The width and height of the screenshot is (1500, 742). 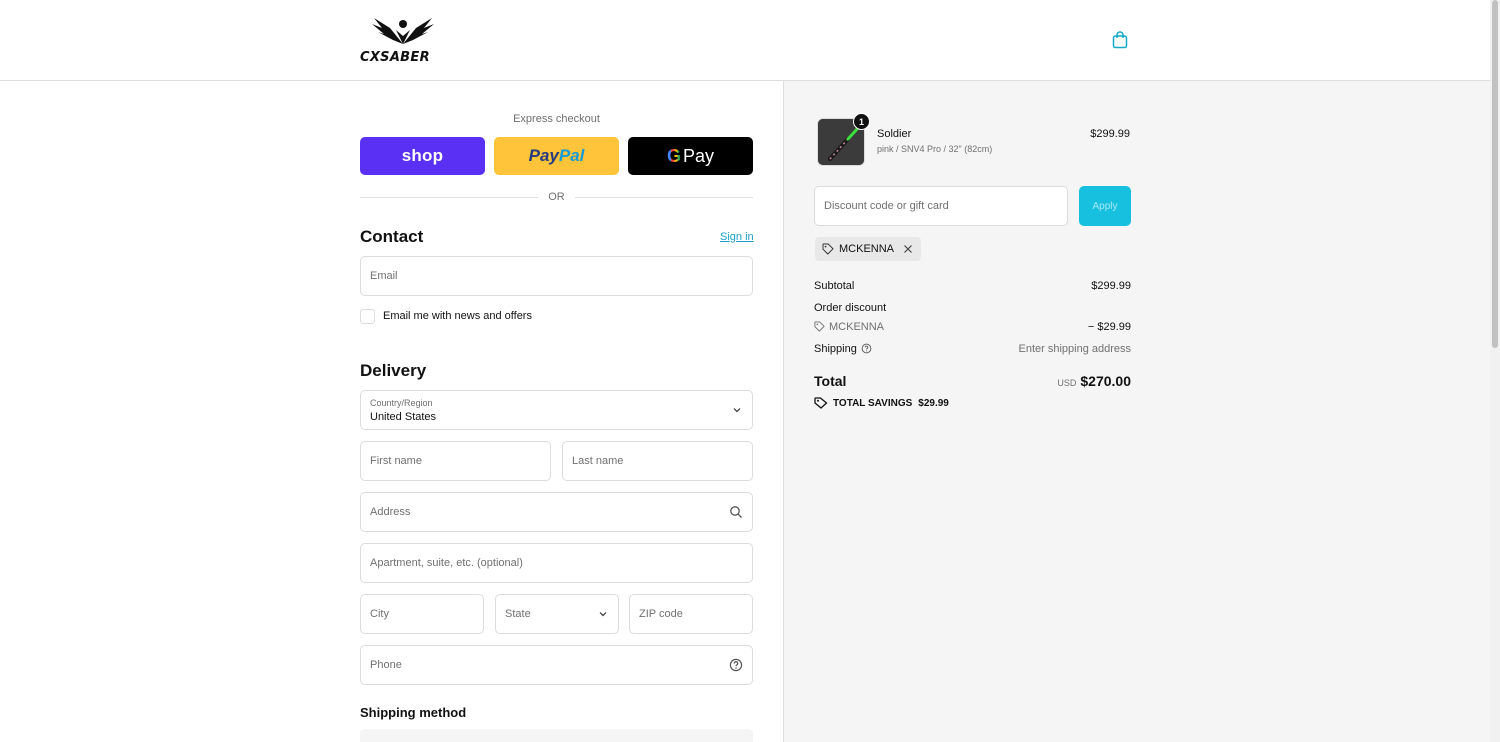 What do you see at coordinates (556, 198) in the screenshot?
I see `or-divider: OR` at bounding box center [556, 198].